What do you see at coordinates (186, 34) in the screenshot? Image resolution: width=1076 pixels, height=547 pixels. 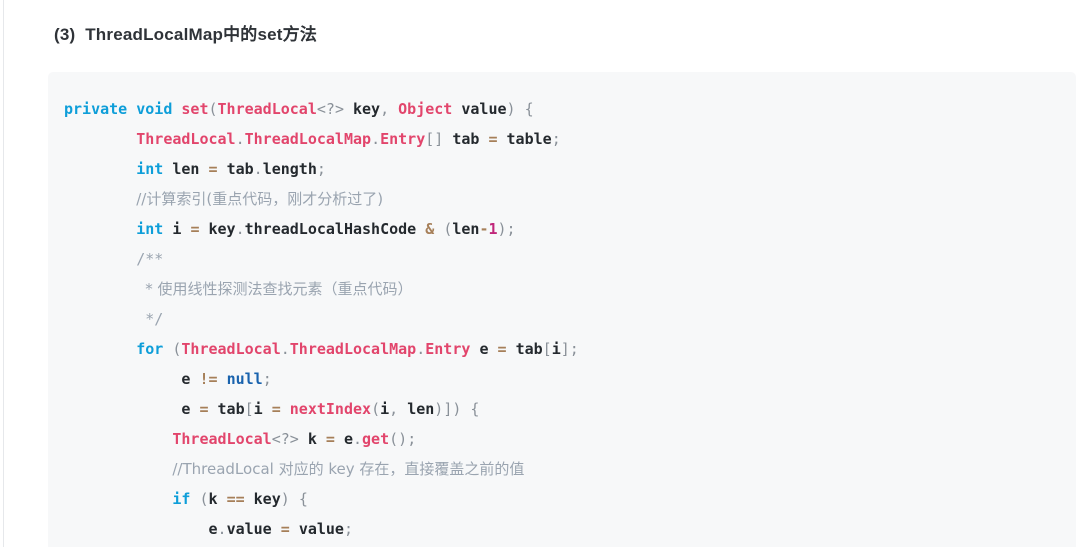 I see `page-title: (3) ThreadLocalMap中的set方法` at bounding box center [186, 34].